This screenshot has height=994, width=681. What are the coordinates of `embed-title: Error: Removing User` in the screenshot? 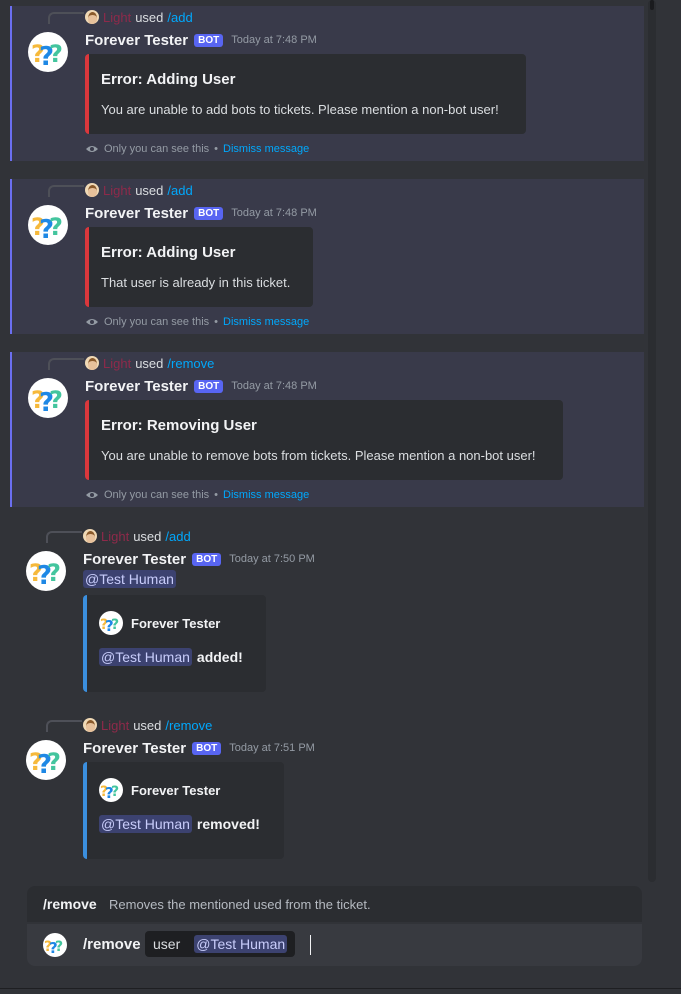 It's located at (179, 425).